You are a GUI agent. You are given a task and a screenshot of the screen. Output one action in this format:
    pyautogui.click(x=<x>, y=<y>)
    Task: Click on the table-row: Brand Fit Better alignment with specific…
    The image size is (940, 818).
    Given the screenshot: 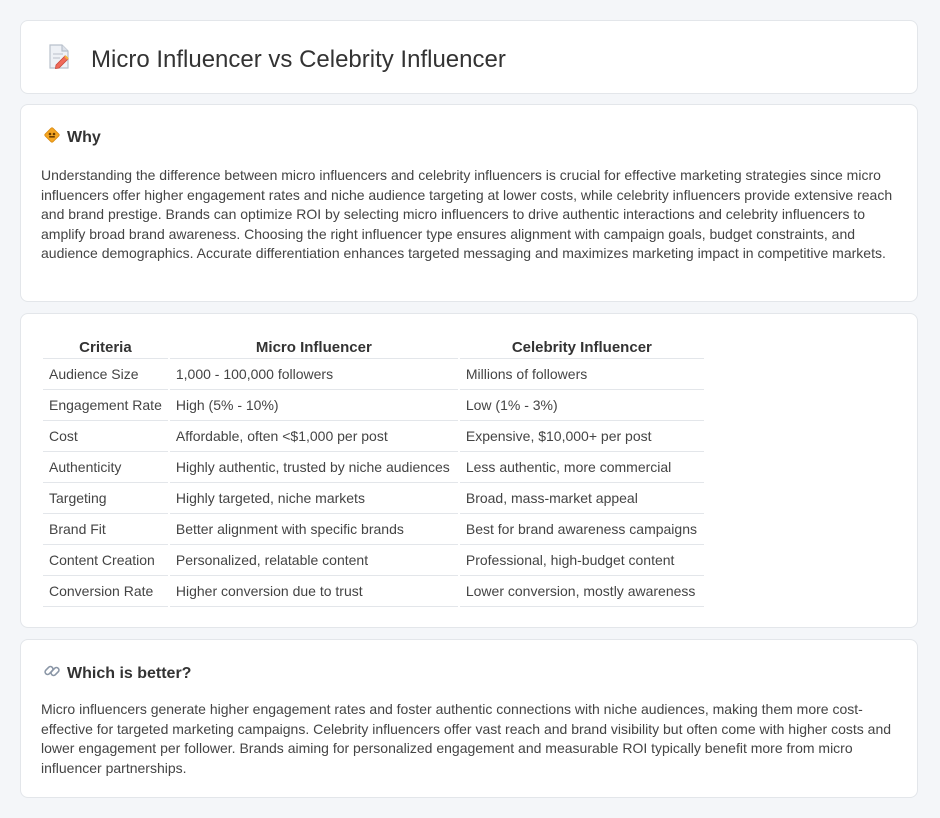 What is the action you would take?
    pyautogui.click(x=373, y=529)
    